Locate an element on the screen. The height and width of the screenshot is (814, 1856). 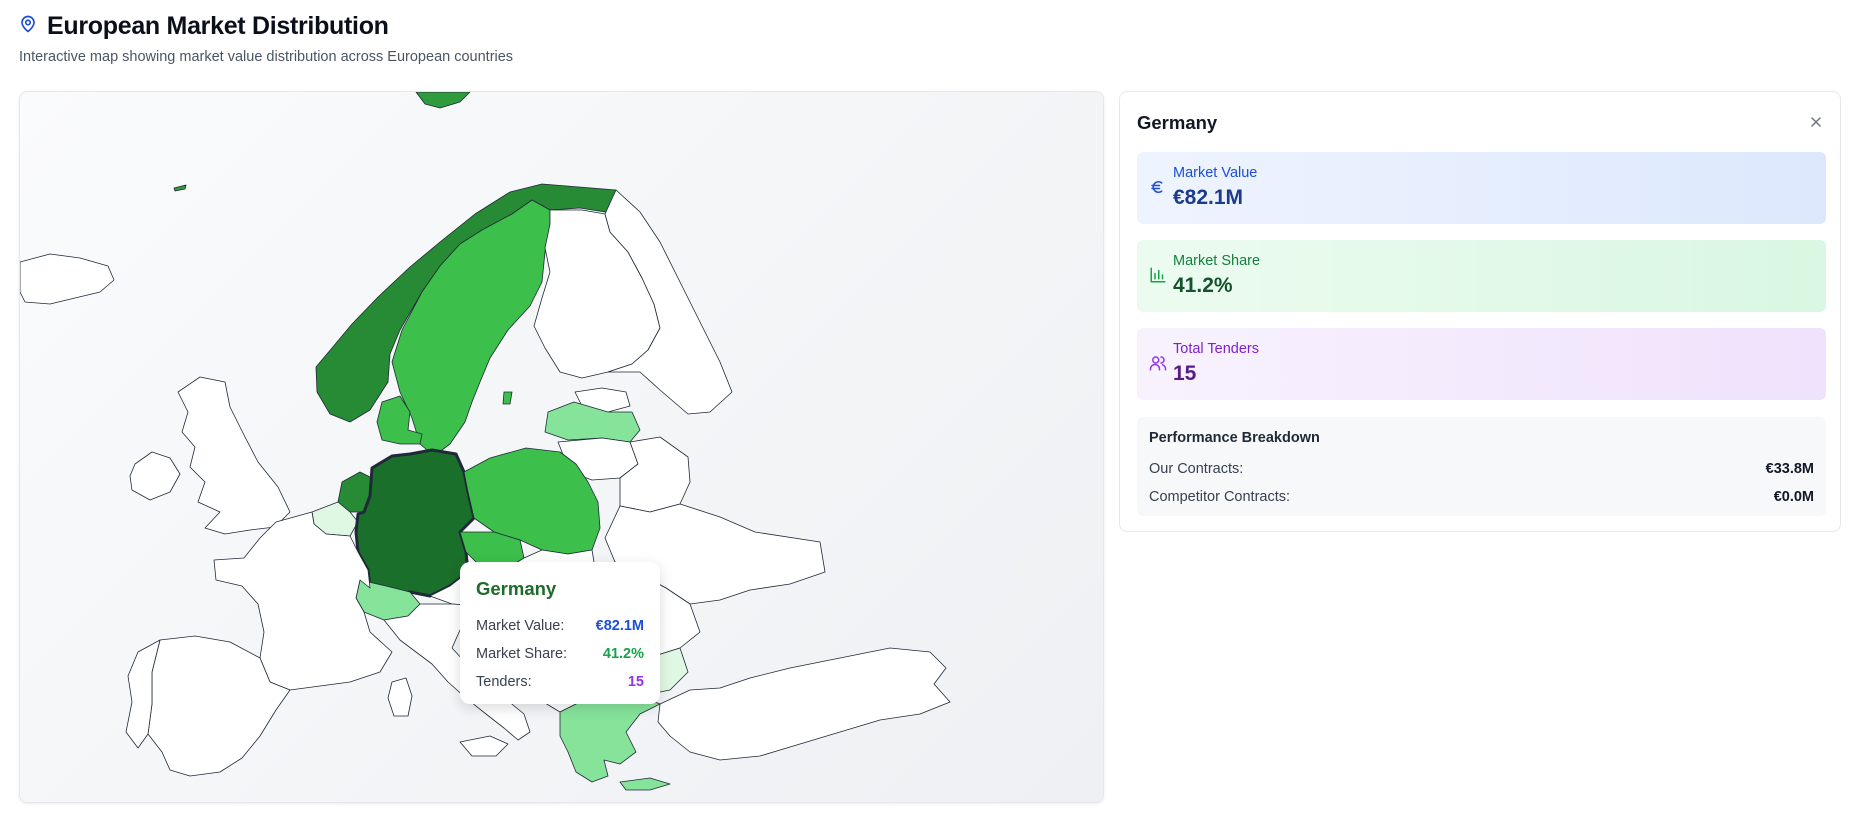
island-gotland is located at coordinates (507, 398).